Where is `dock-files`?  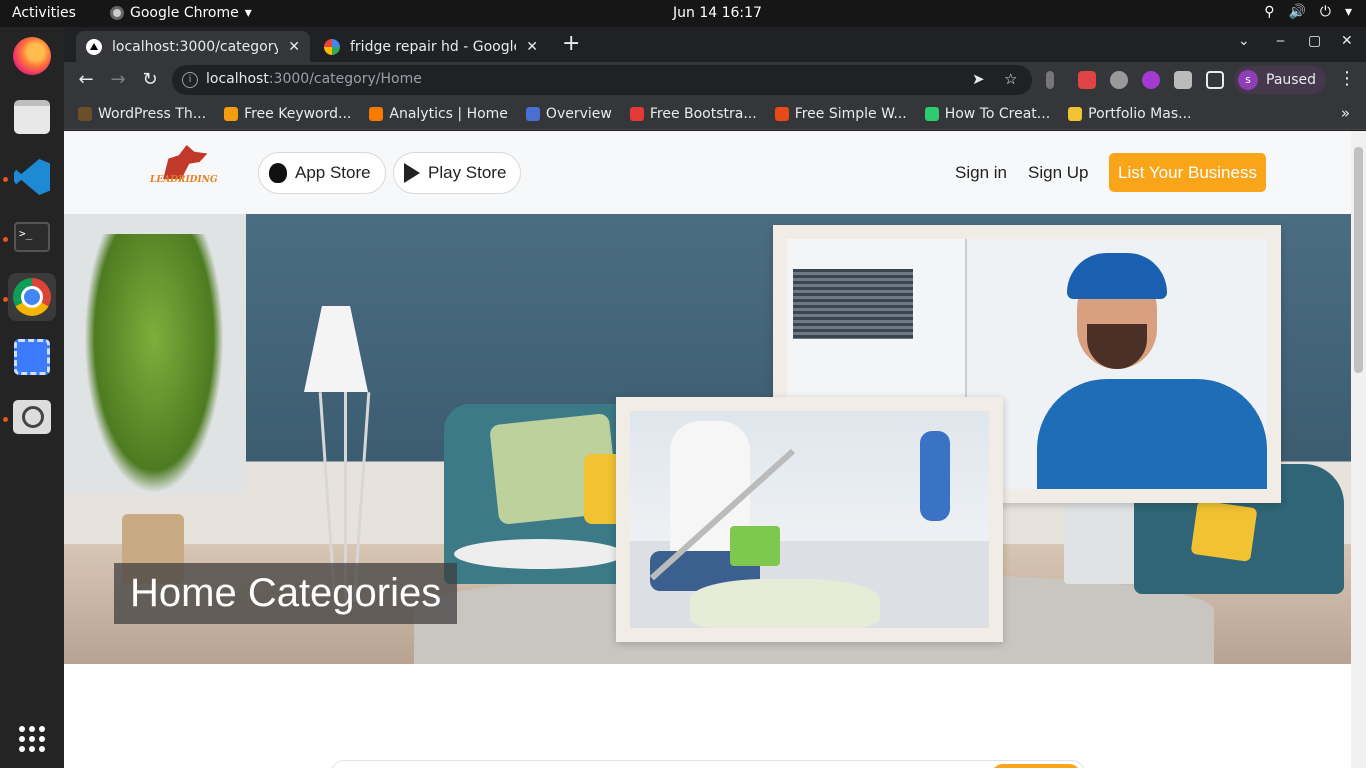
dock-files is located at coordinates (32, 117).